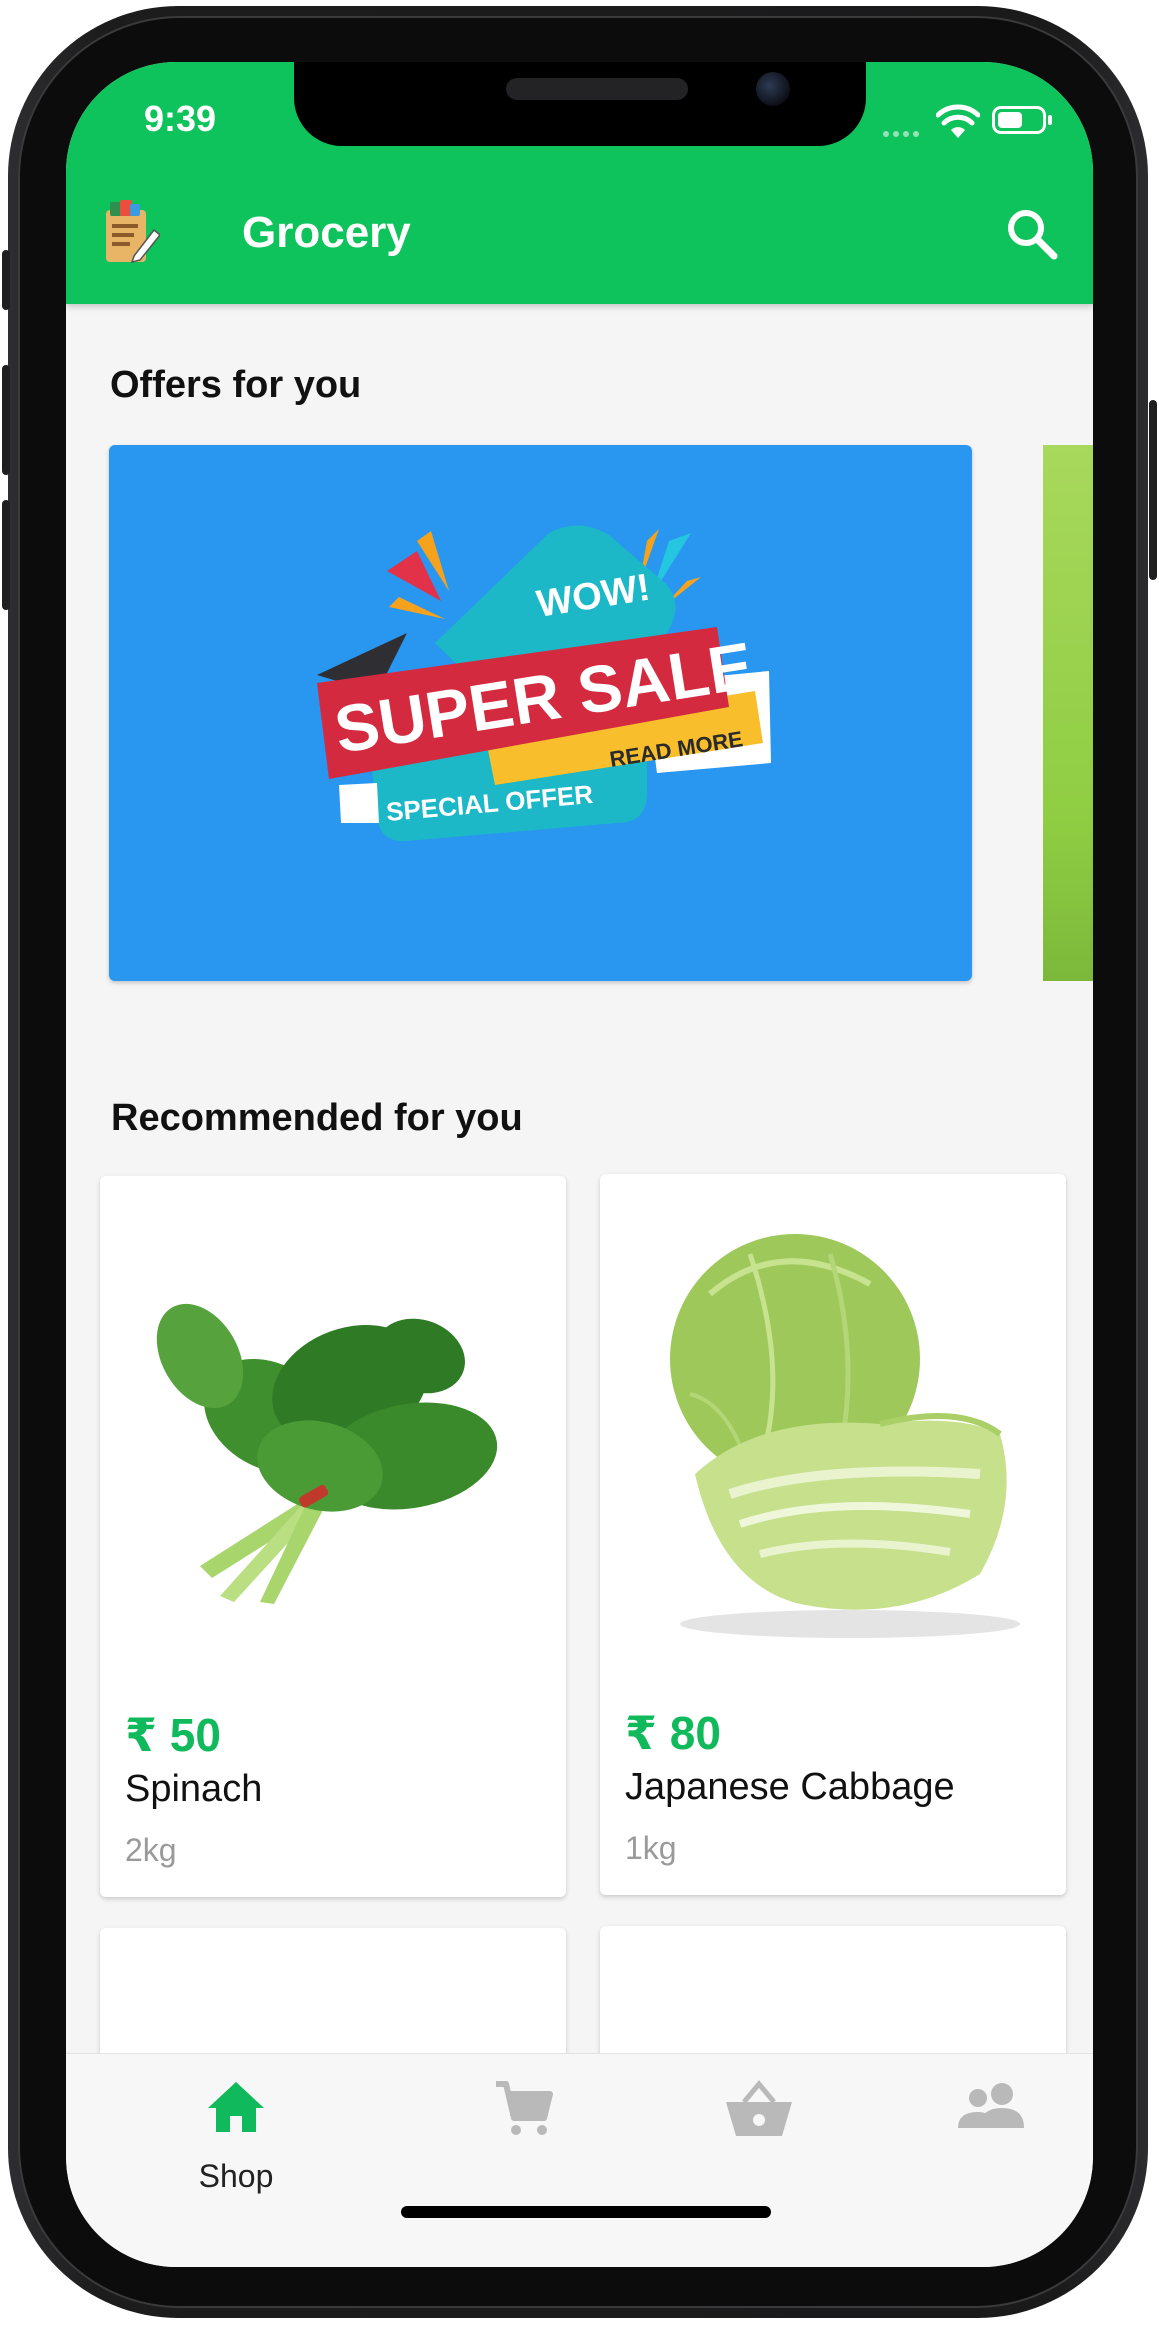 Image resolution: width=1159 pixels, height=2326 pixels. What do you see at coordinates (903, 133) in the screenshot?
I see `cellular-signal-icon` at bounding box center [903, 133].